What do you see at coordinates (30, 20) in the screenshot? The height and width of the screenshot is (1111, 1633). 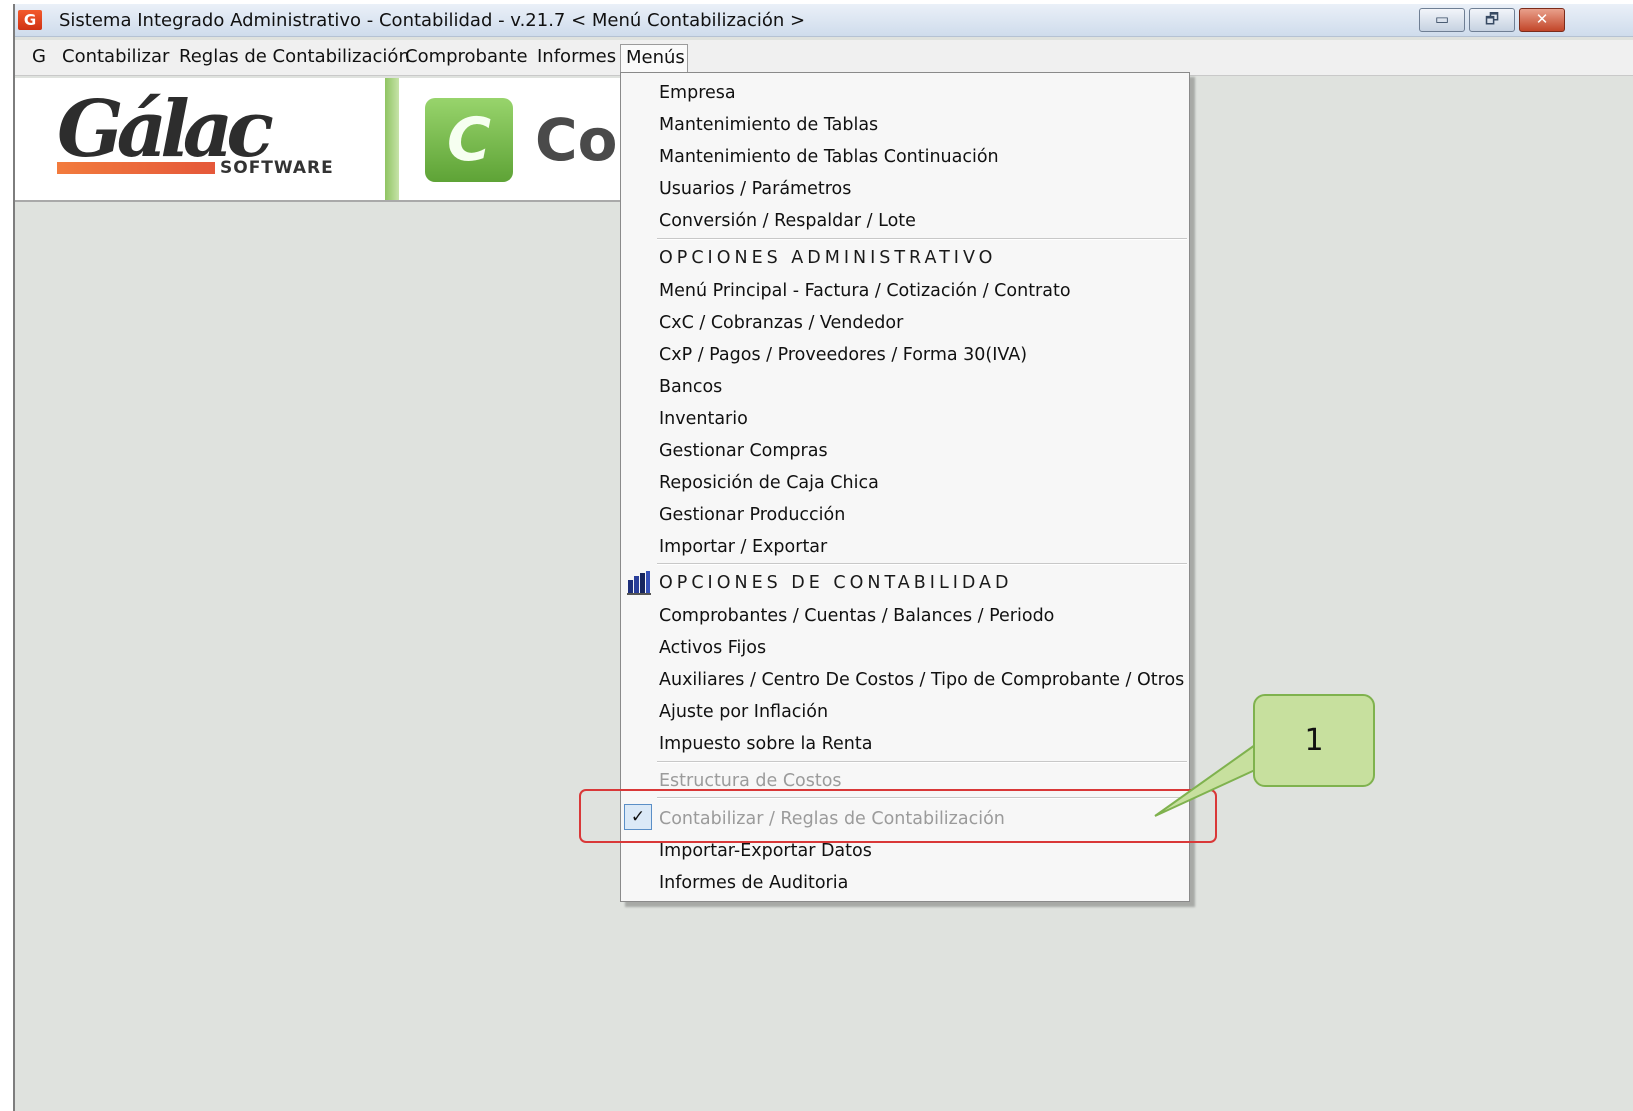 I see `app-icon: G` at bounding box center [30, 20].